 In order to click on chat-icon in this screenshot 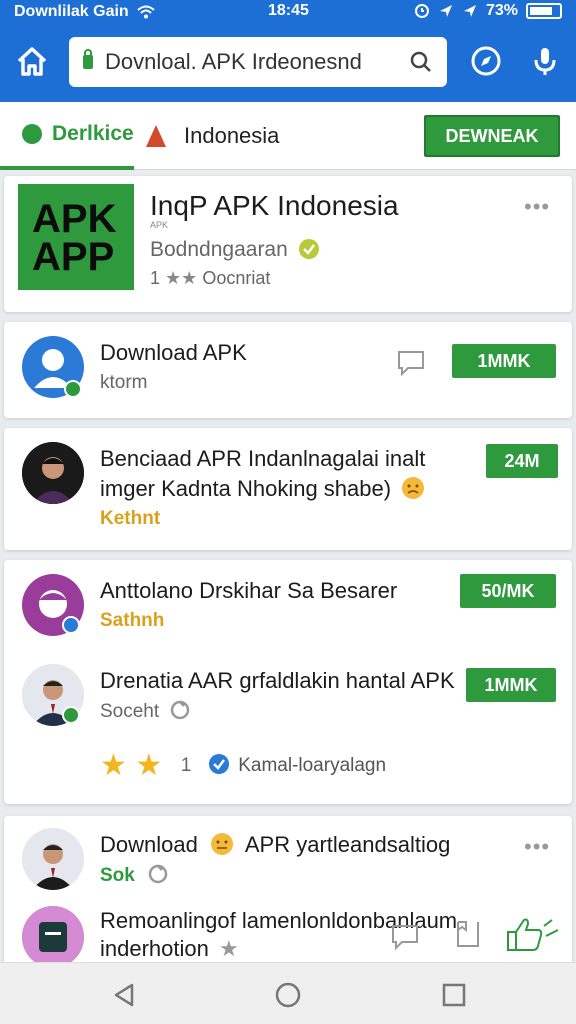, I will do `click(32, 134)`.